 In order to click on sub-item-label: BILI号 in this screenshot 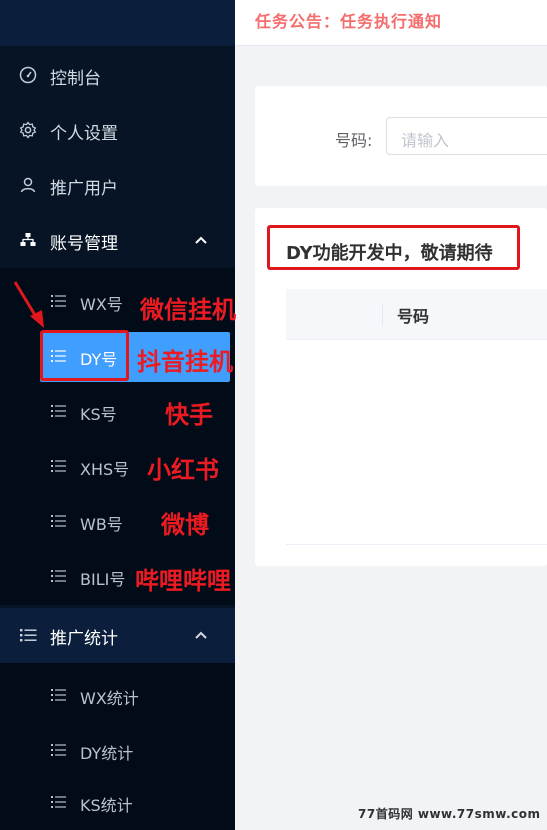, I will do `click(103, 579)`.